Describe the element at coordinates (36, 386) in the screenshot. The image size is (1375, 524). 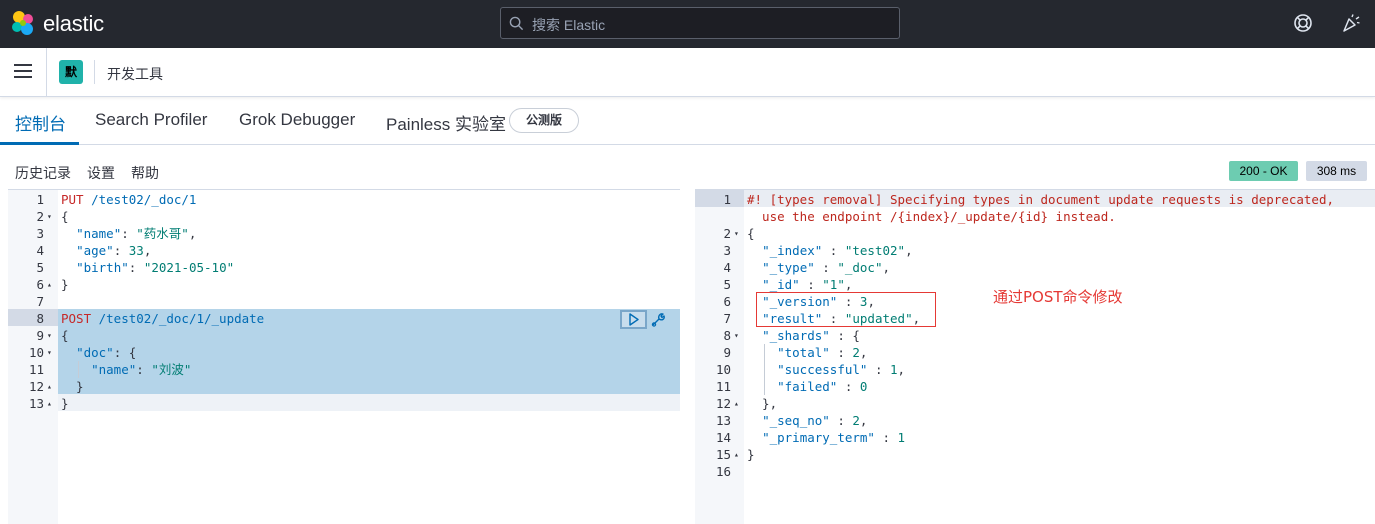
I see `line-number: 12` at that location.